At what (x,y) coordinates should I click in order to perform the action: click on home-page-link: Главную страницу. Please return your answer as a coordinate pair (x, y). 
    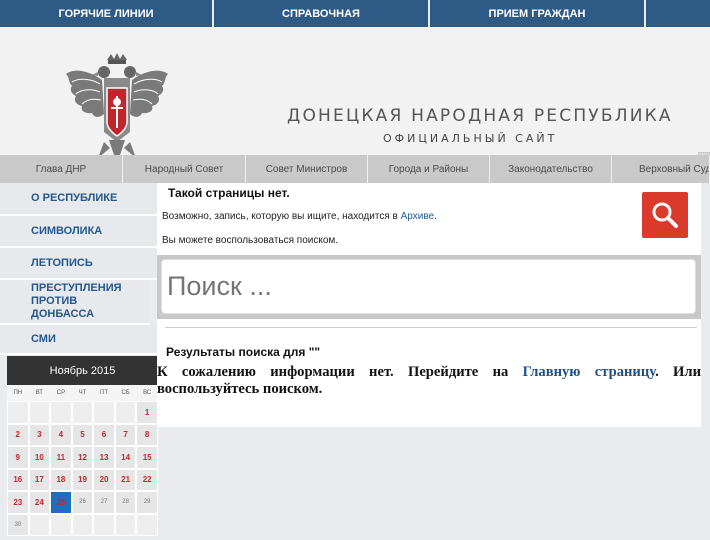
    Looking at the image, I should click on (589, 372).